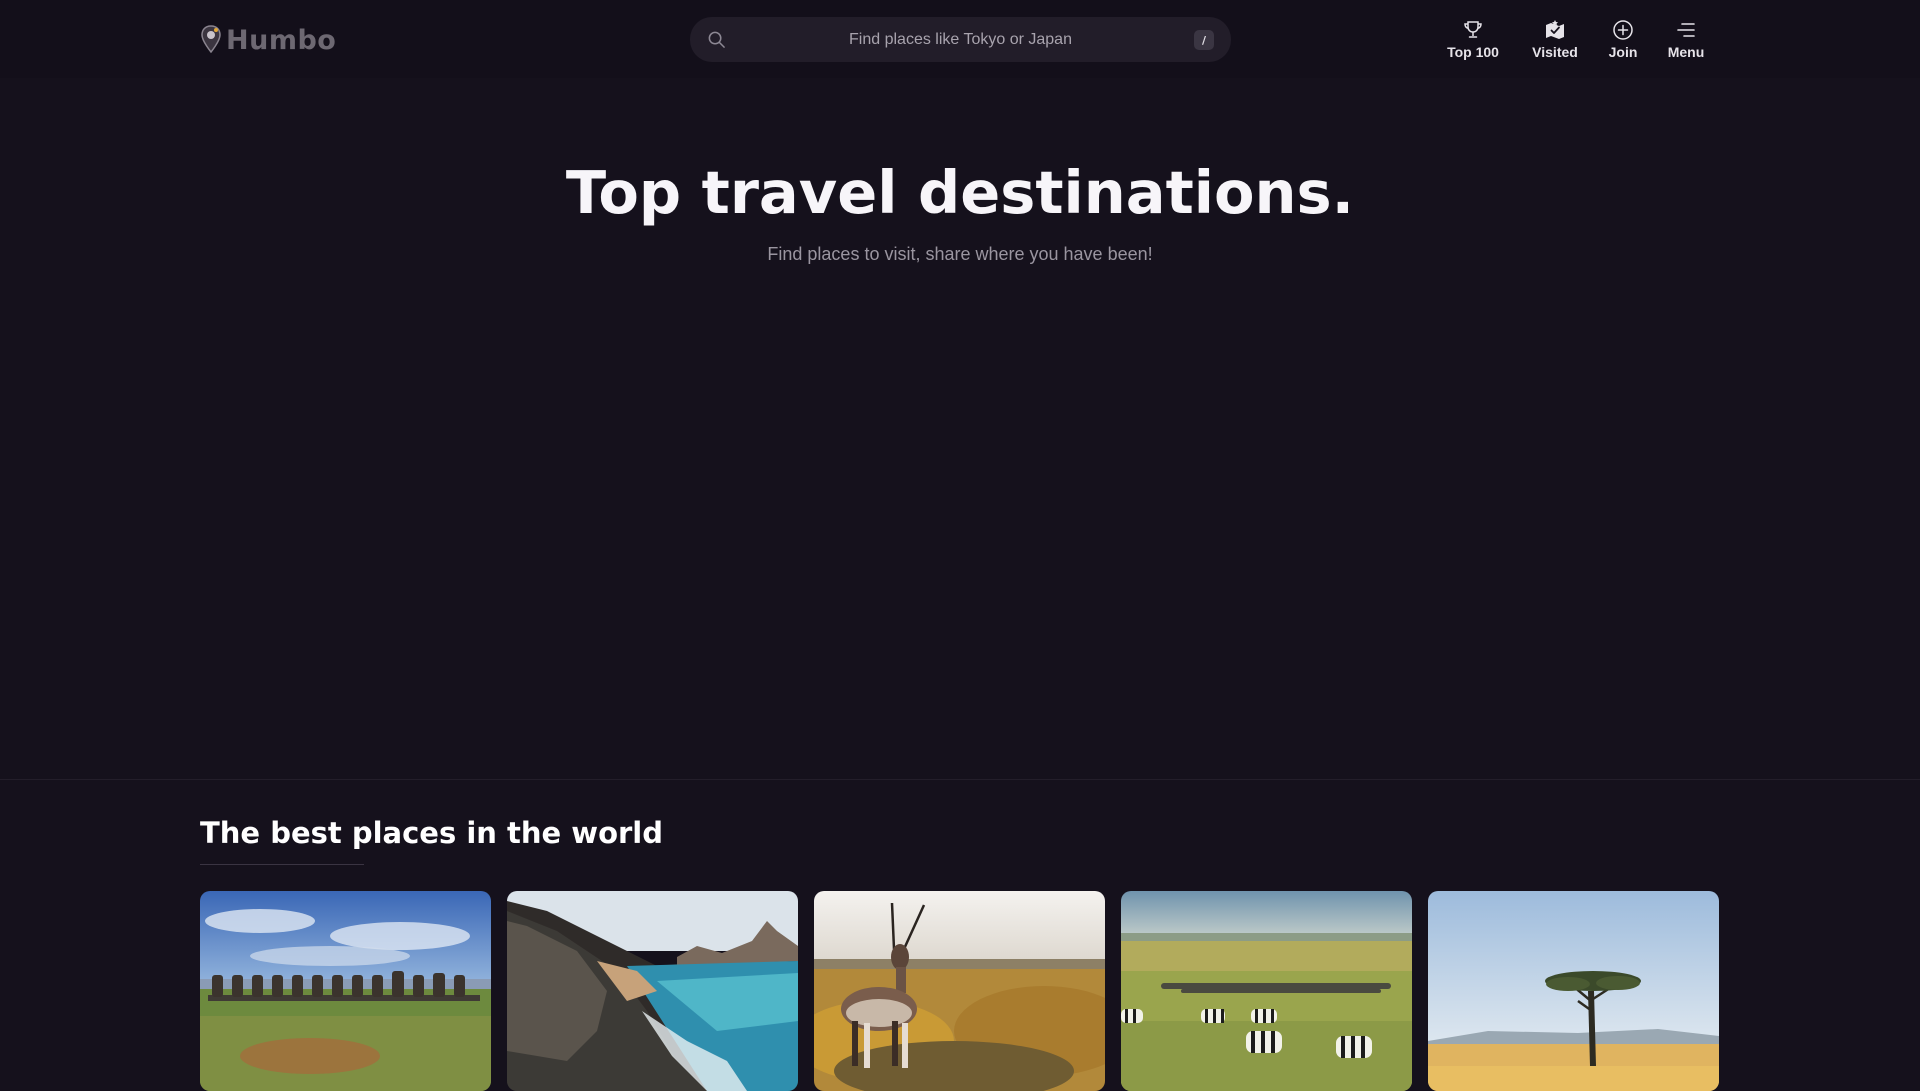 The width and height of the screenshot is (1920, 1091). I want to click on moai-statues-photo, so click(345, 991).